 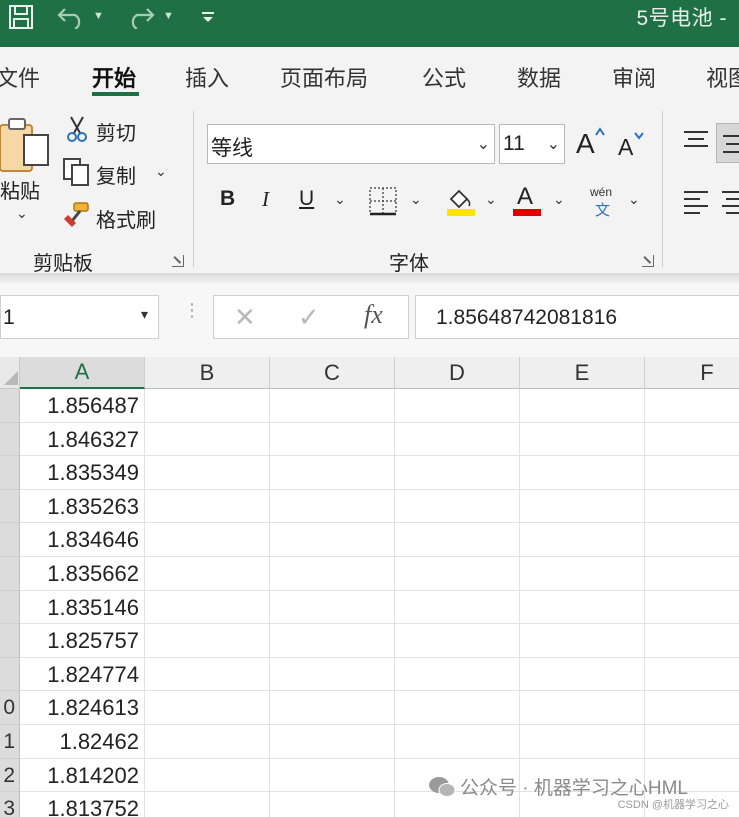 What do you see at coordinates (116, 131) in the screenshot?
I see `cut-button: 剪切` at bounding box center [116, 131].